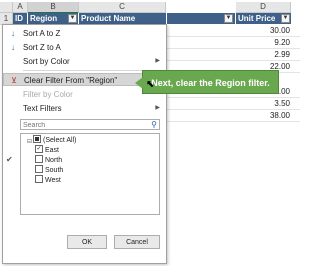 Image resolution: width=320 pixels, height=266 pixels. What do you see at coordinates (42, 33) in the screenshot?
I see `menu-sort-a-to-z-label: Sort A to Z` at bounding box center [42, 33].